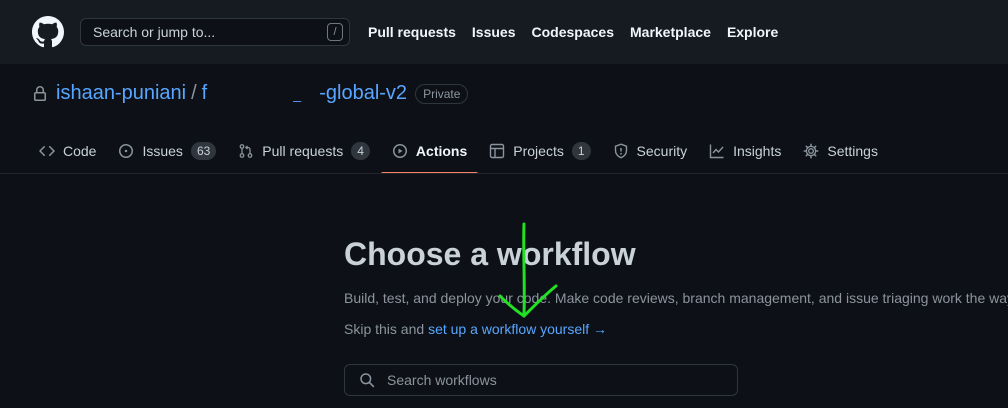 The width and height of the screenshot is (1008, 408). I want to click on graph-icon, so click(716, 151).